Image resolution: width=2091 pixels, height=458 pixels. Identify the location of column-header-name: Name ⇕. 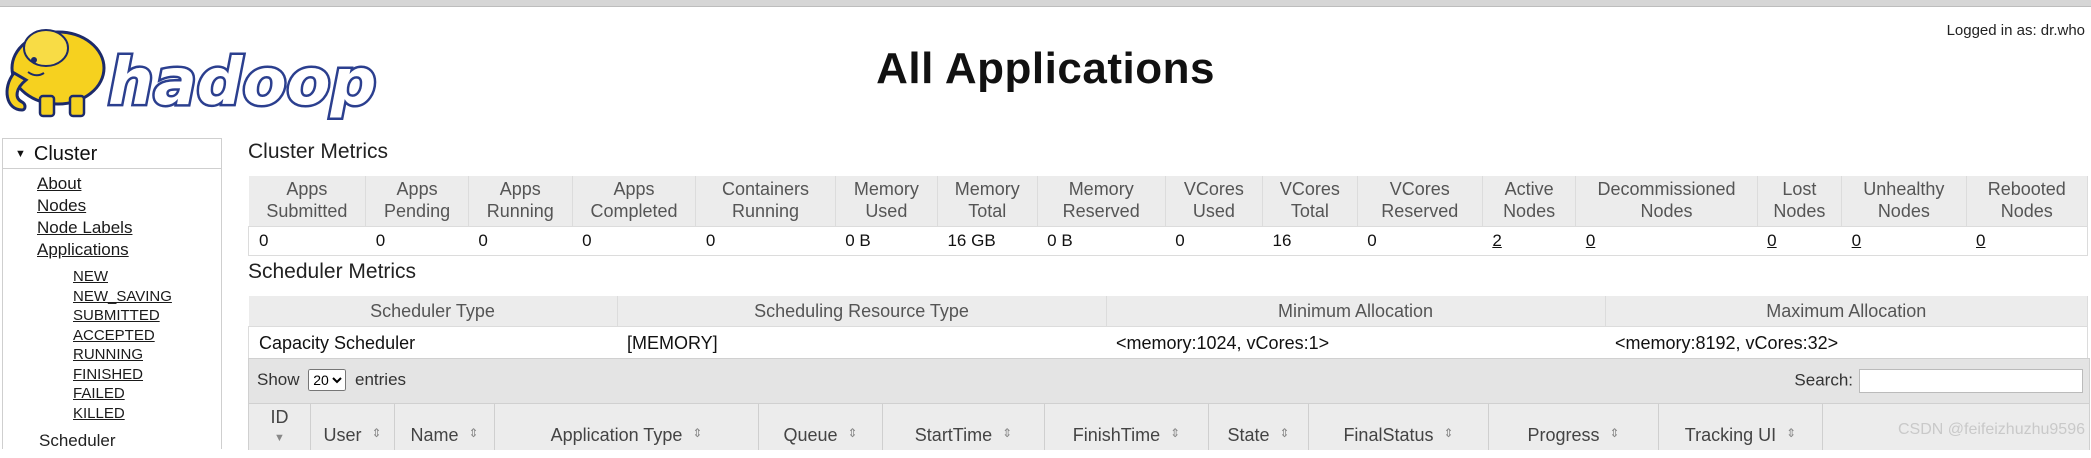
(445, 427).